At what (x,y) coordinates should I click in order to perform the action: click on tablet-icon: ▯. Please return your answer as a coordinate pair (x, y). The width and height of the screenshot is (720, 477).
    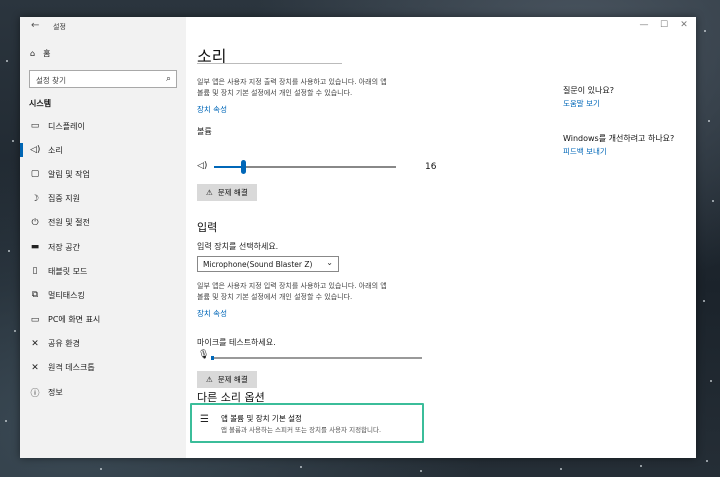
    Looking at the image, I should click on (35, 271).